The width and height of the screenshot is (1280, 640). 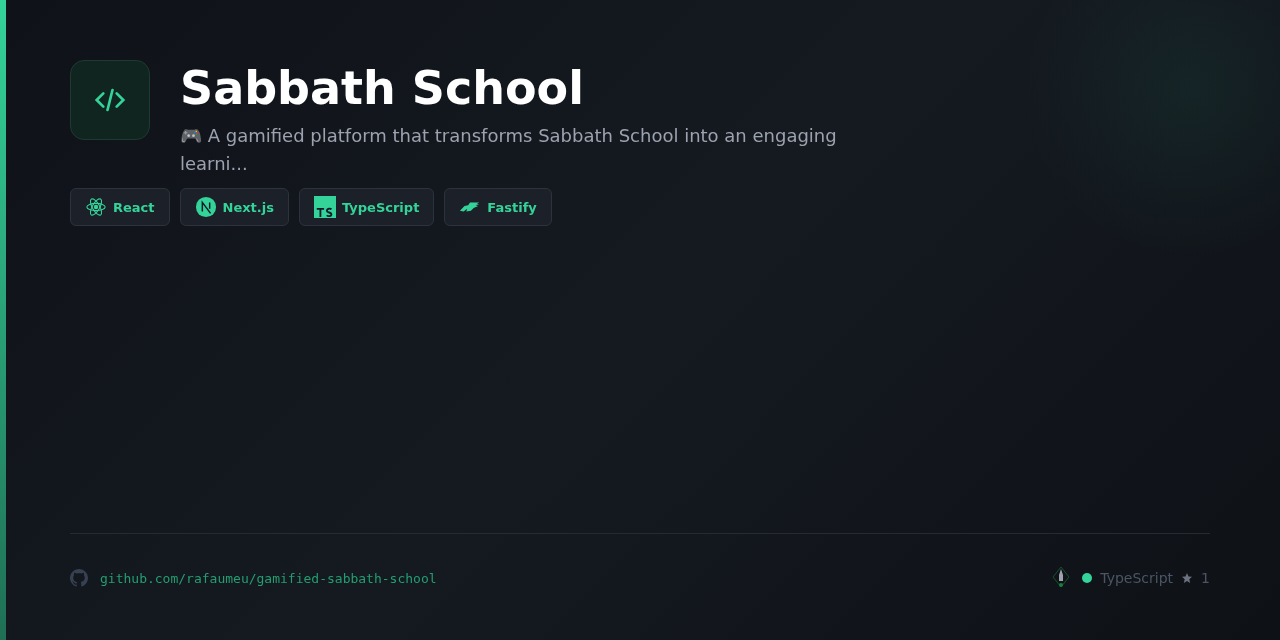 What do you see at coordinates (110, 100) in the screenshot?
I see `code-icon` at bounding box center [110, 100].